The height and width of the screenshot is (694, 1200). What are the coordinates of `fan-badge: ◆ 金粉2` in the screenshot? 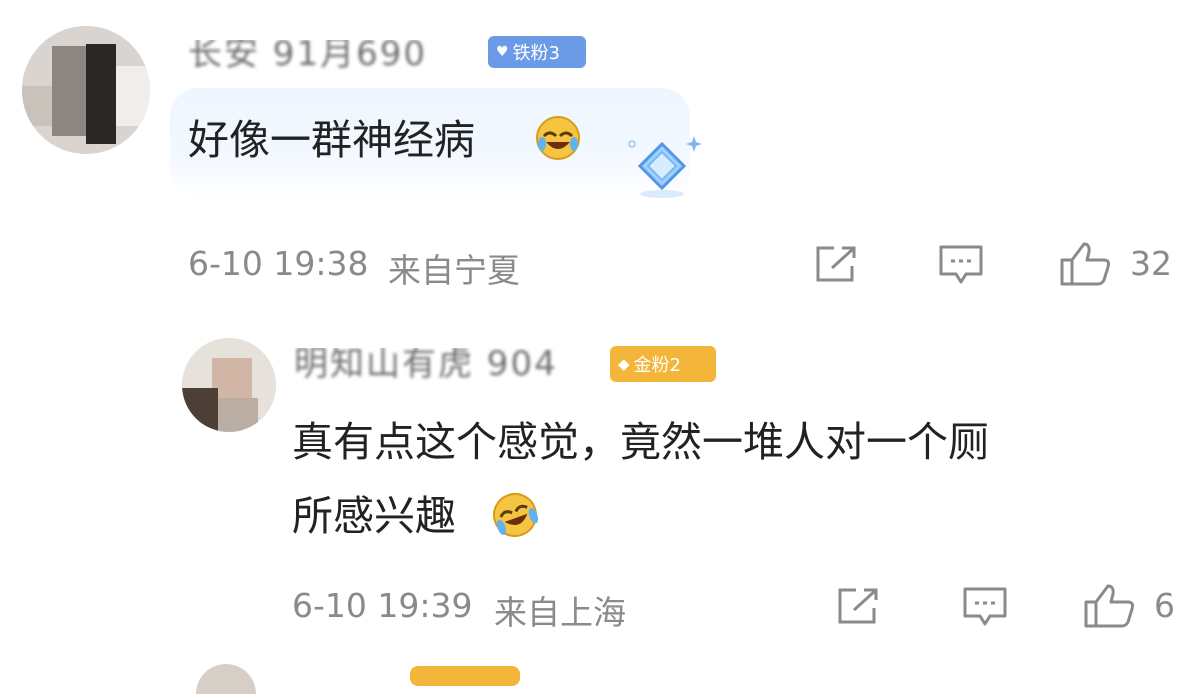 It's located at (663, 364).